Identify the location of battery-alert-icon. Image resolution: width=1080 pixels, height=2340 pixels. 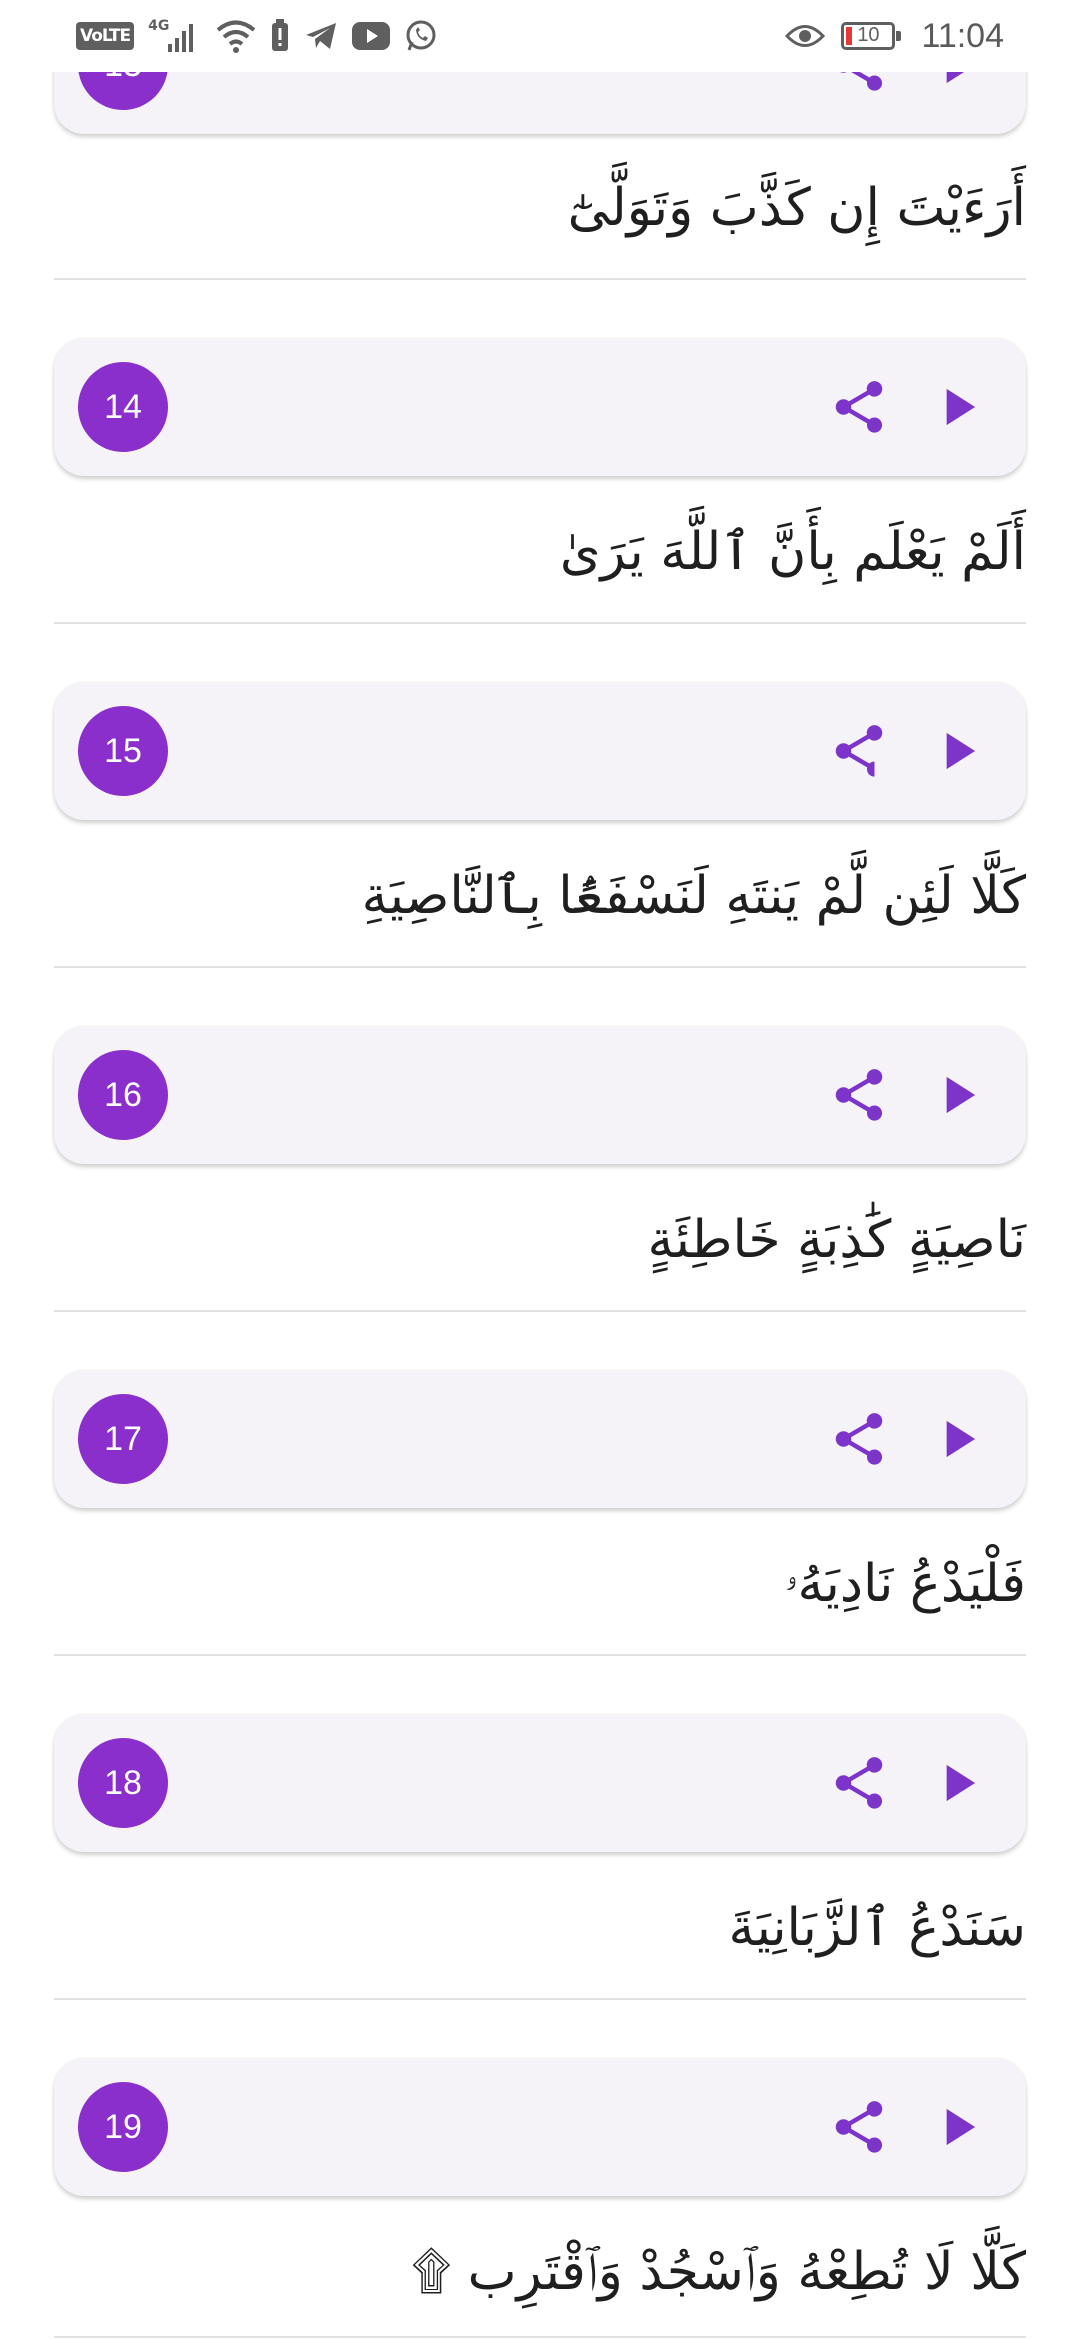
(280, 36).